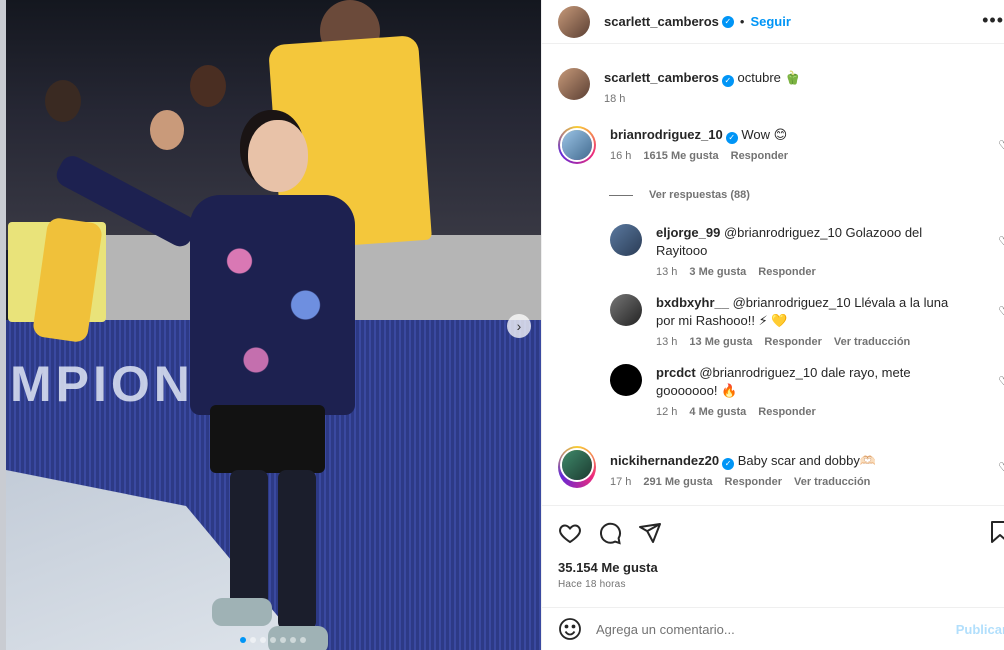 The image size is (1004, 650). I want to click on action-icons, so click(773, 533).